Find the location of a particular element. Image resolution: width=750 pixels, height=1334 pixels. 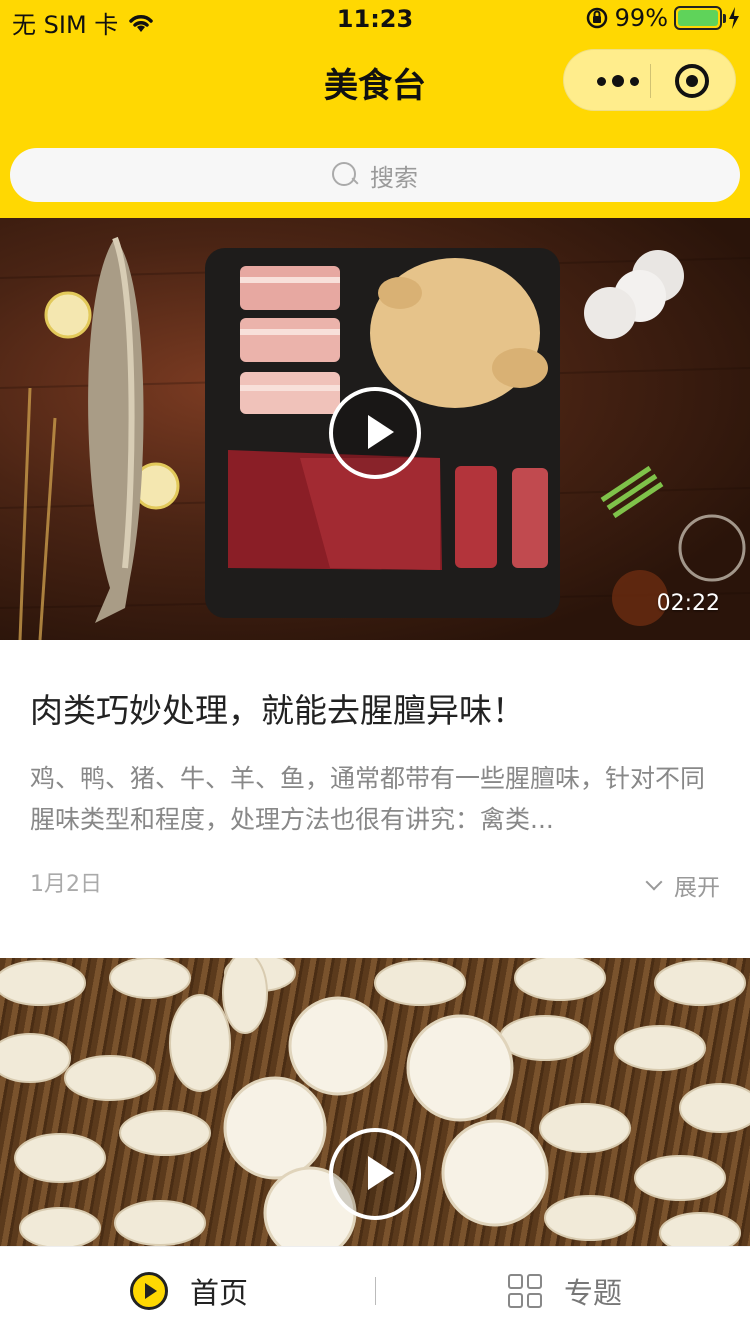

tab-topic: 专题 is located at coordinates (565, 1290).